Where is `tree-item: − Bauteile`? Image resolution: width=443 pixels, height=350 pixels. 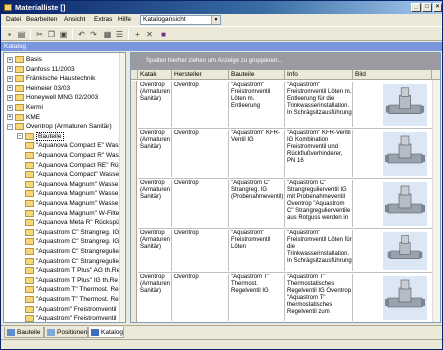 tree-item: − Bauteile is located at coordinates (61, 136).